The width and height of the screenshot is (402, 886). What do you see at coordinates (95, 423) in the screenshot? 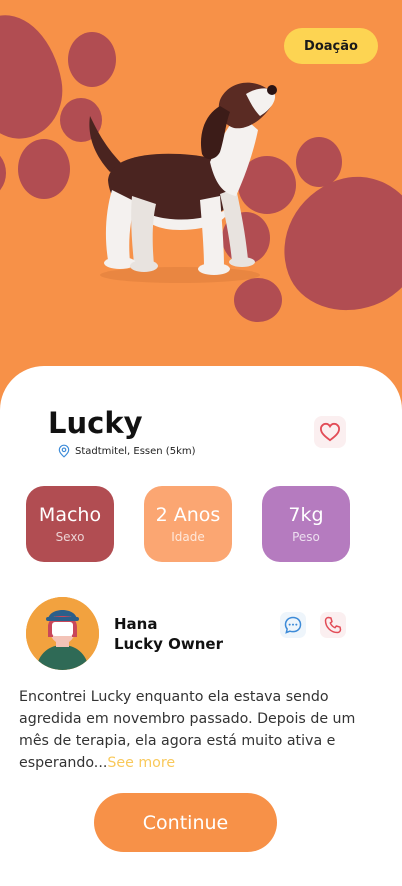
I see `pet-name: Lucky` at bounding box center [95, 423].